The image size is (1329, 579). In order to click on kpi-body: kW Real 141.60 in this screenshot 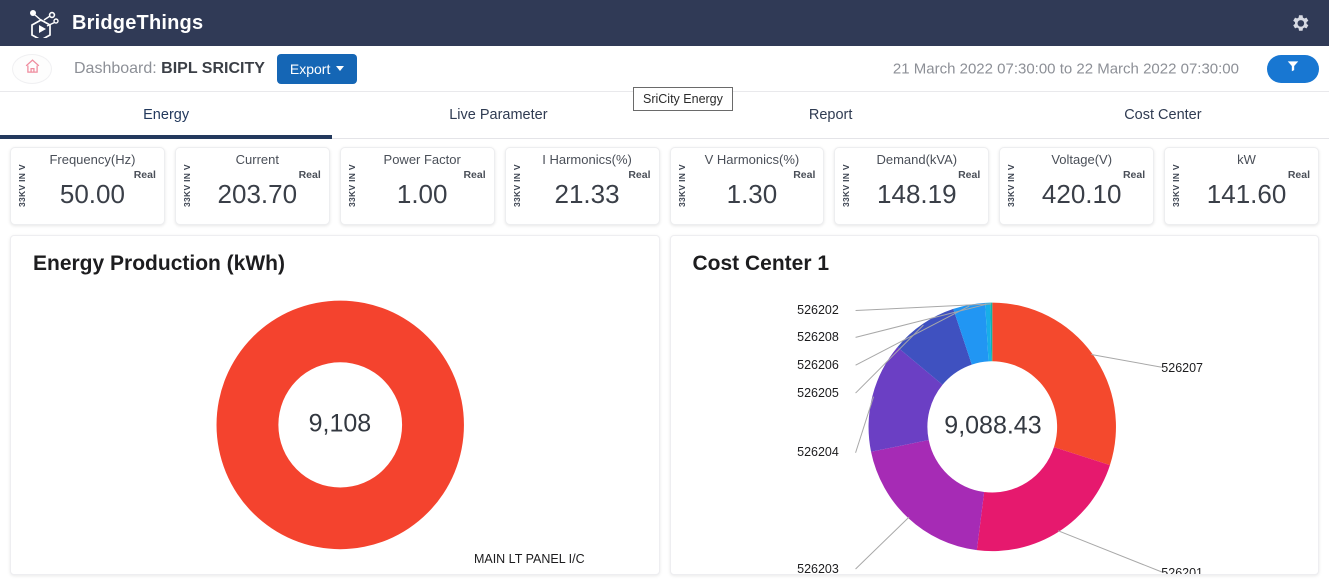, I will do `click(1246, 186)`.